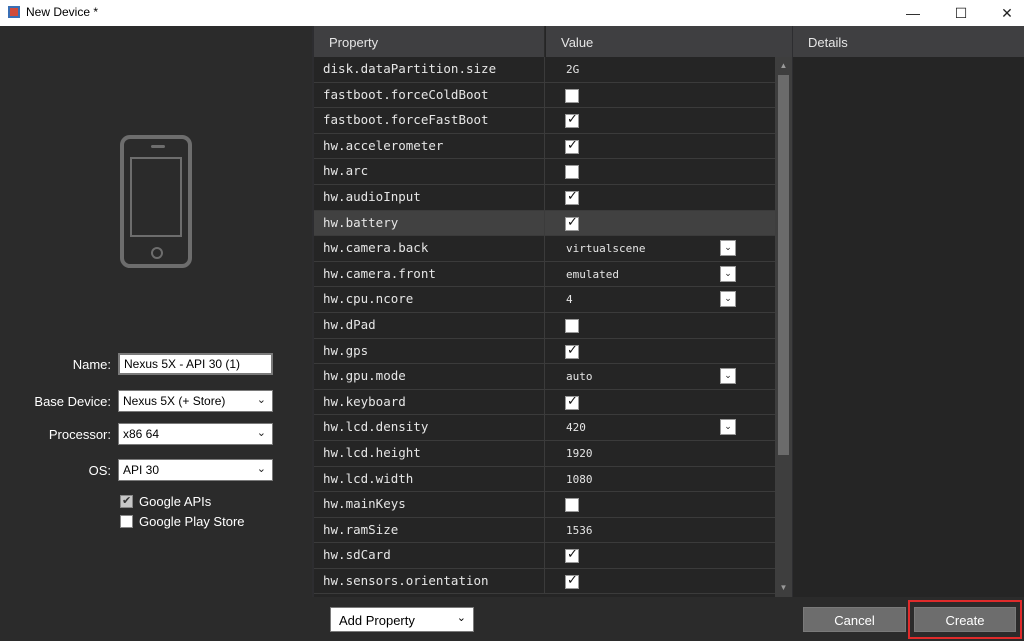  I want to click on property-name: hw.sensors.orientation, so click(429, 581).